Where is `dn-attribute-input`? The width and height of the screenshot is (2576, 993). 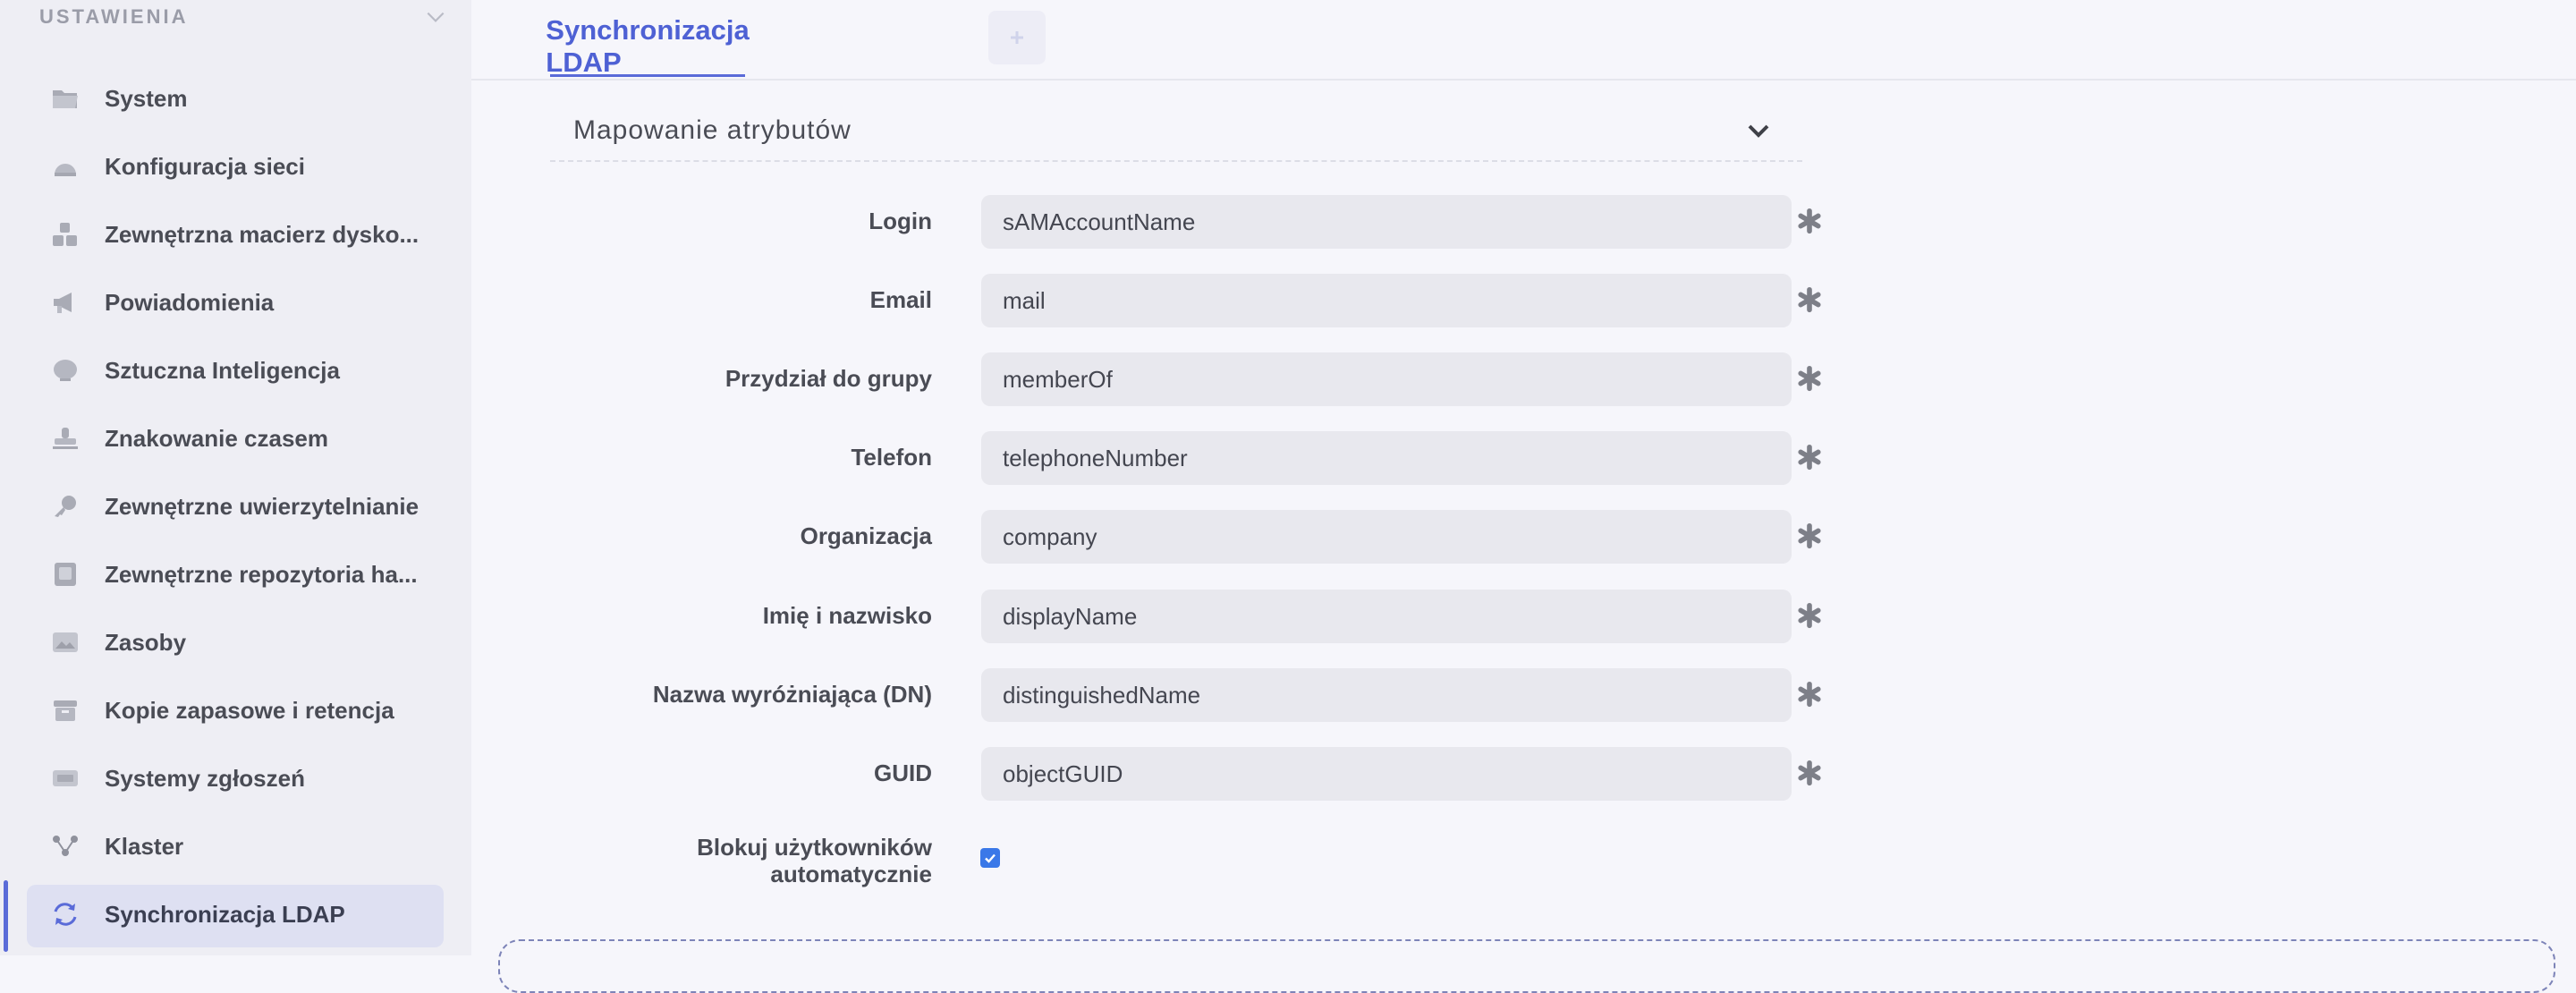 dn-attribute-input is located at coordinates (1386, 695).